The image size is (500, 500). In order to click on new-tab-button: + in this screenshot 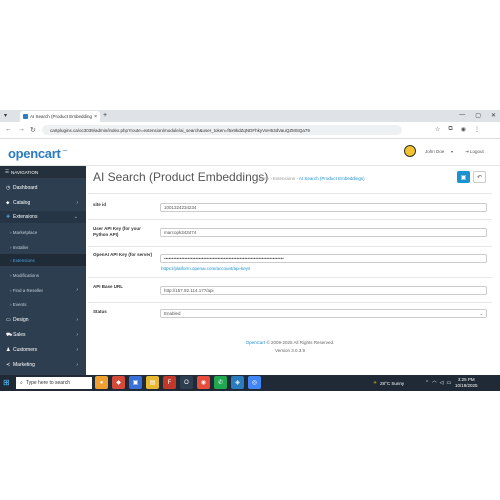, I will do `click(105, 115)`.